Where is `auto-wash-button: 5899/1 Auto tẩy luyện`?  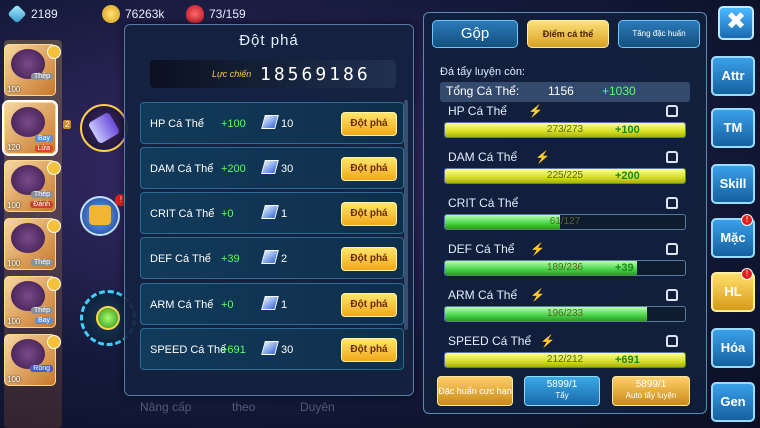
auto-wash-button: 5899/1 Auto tẩy luyện is located at coordinates (651, 391).